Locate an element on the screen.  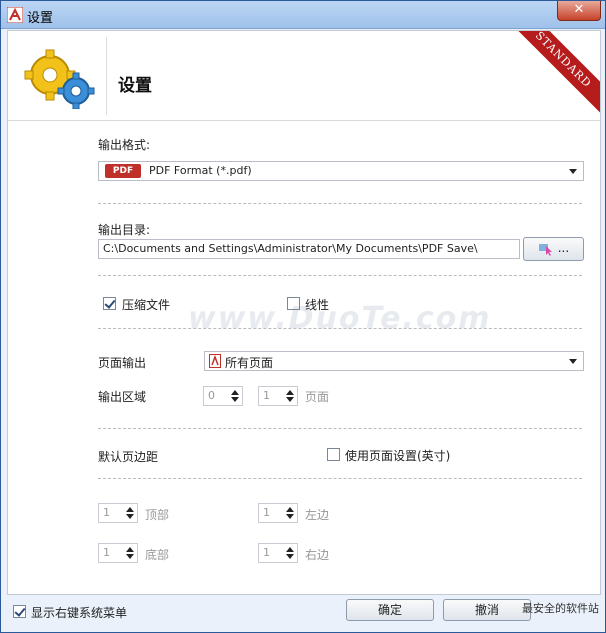
range-to-value: 1 is located at coordinates (266, 395).